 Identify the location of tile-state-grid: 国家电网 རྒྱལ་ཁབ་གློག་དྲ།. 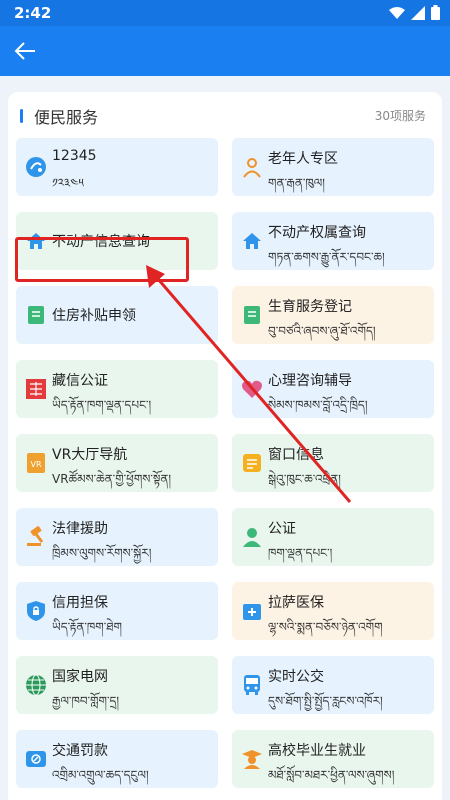
(117, 685).